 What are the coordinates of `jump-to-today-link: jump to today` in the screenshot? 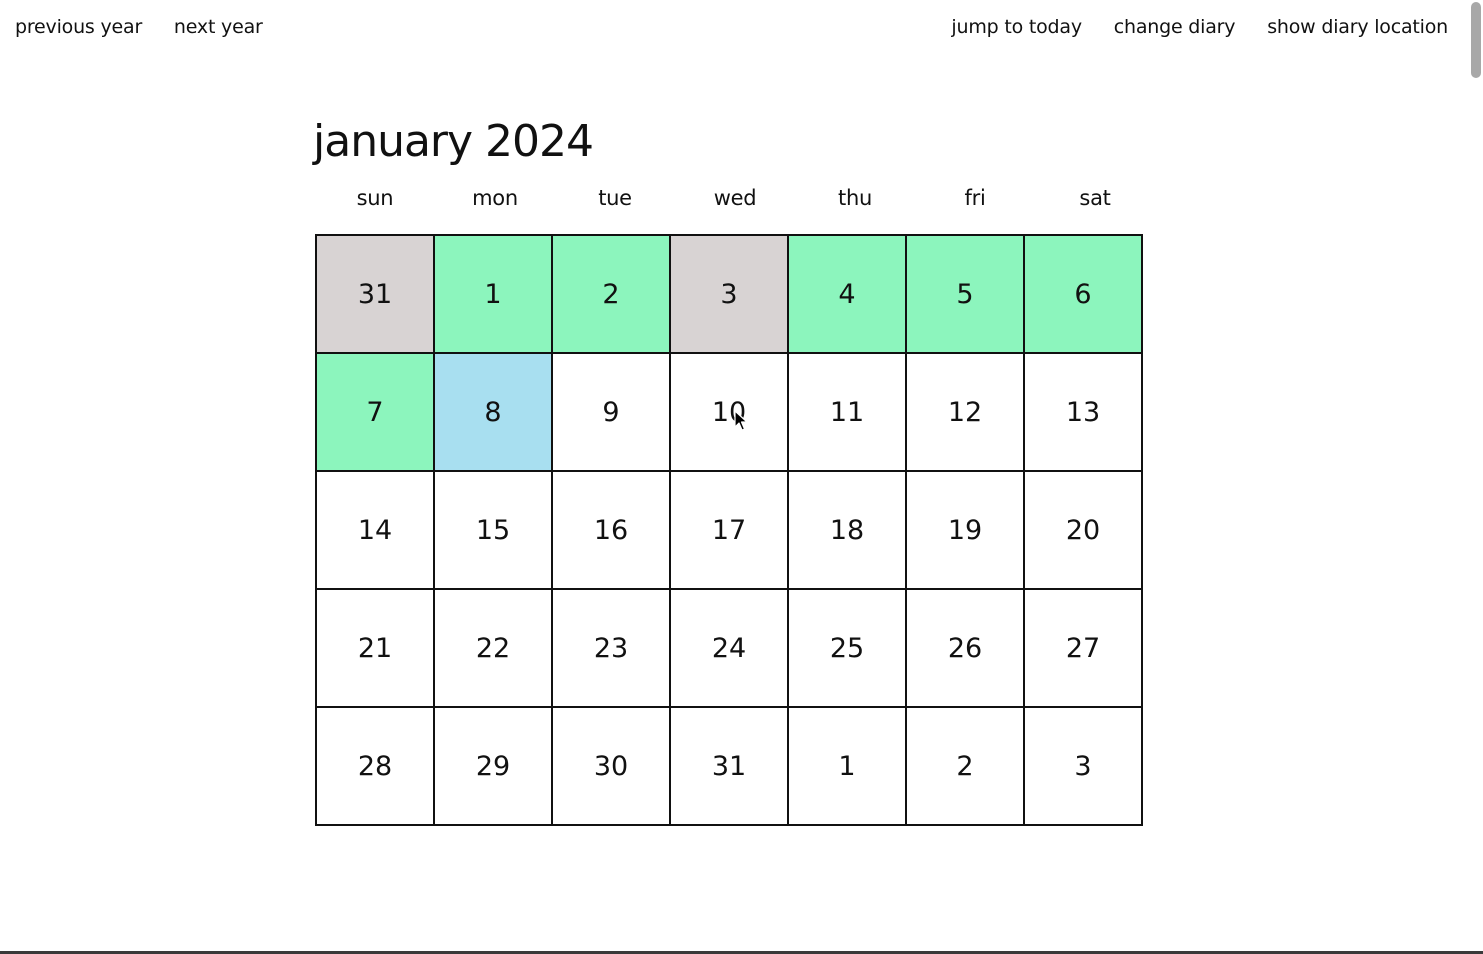 It's located at (1016, 27).